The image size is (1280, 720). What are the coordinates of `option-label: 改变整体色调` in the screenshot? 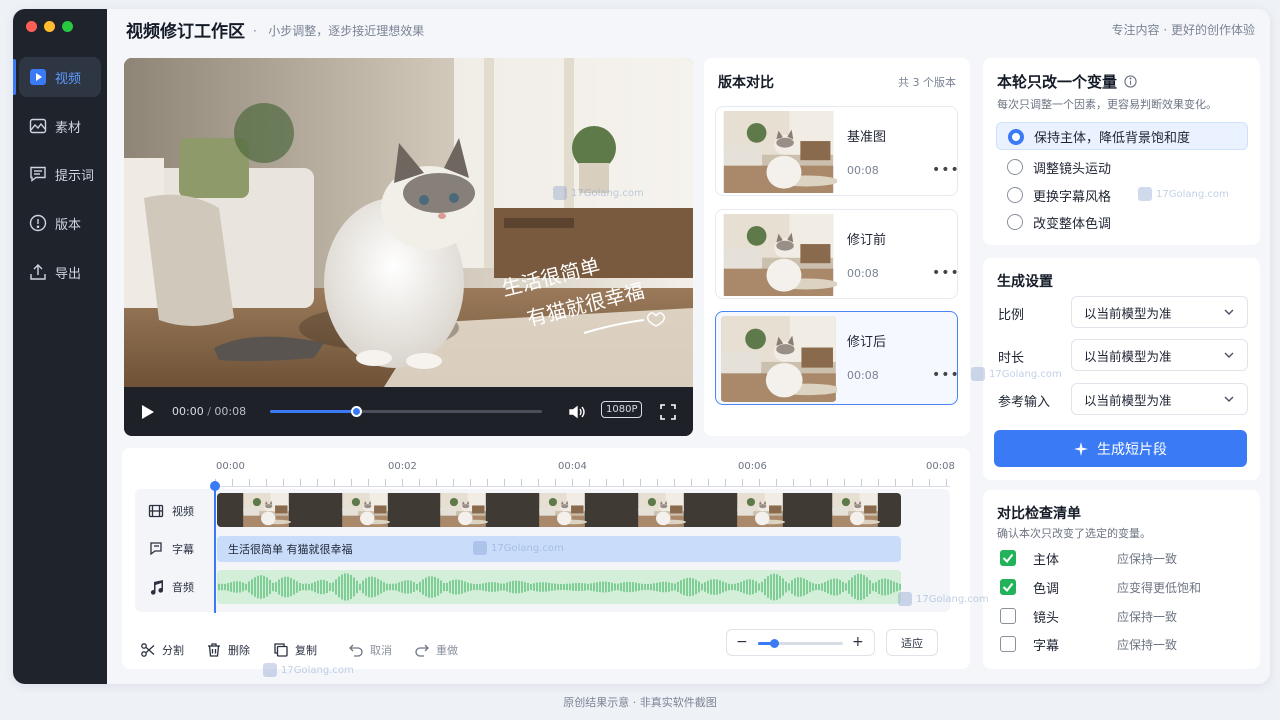 It's located at (1072, 224).